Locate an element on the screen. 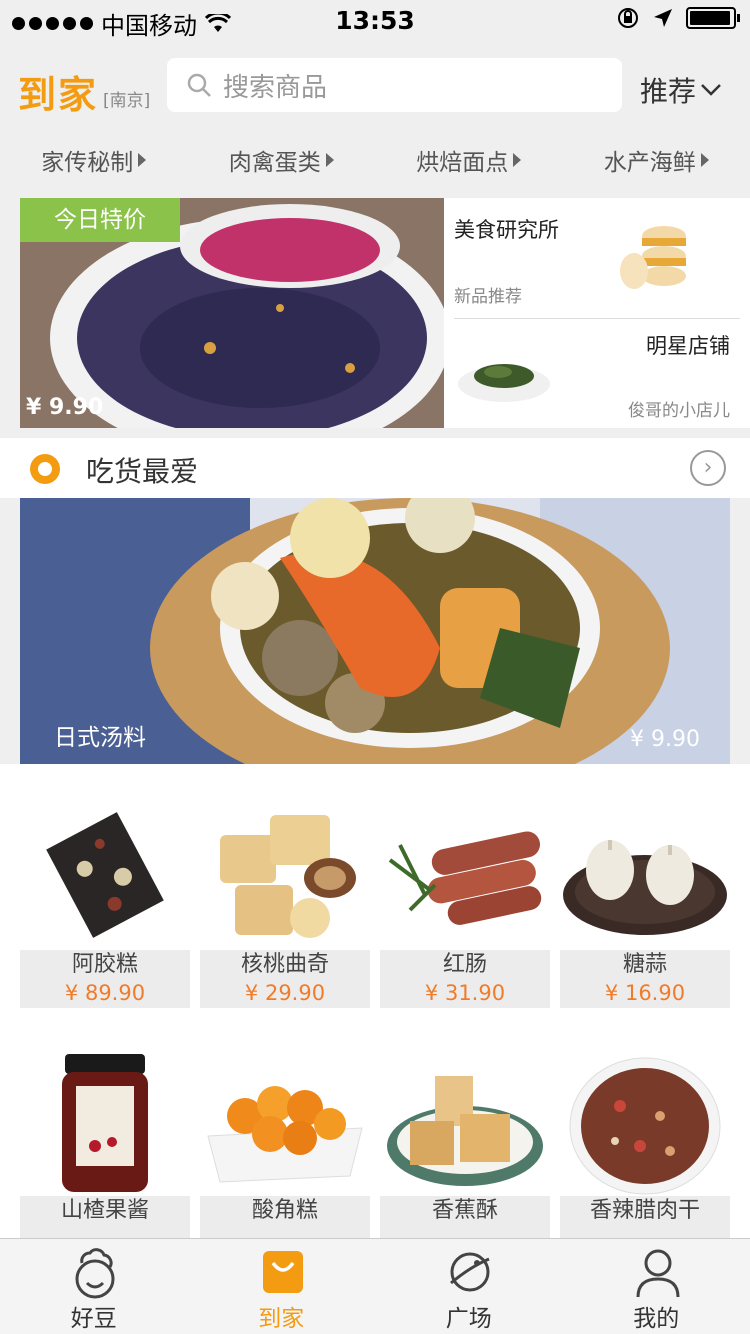 This screenshot has width=750, height=1334. side-cards: 美食研究所 新品推荐 明星店铺 俊哥的小店儿 is located at coordinates (597, 313).